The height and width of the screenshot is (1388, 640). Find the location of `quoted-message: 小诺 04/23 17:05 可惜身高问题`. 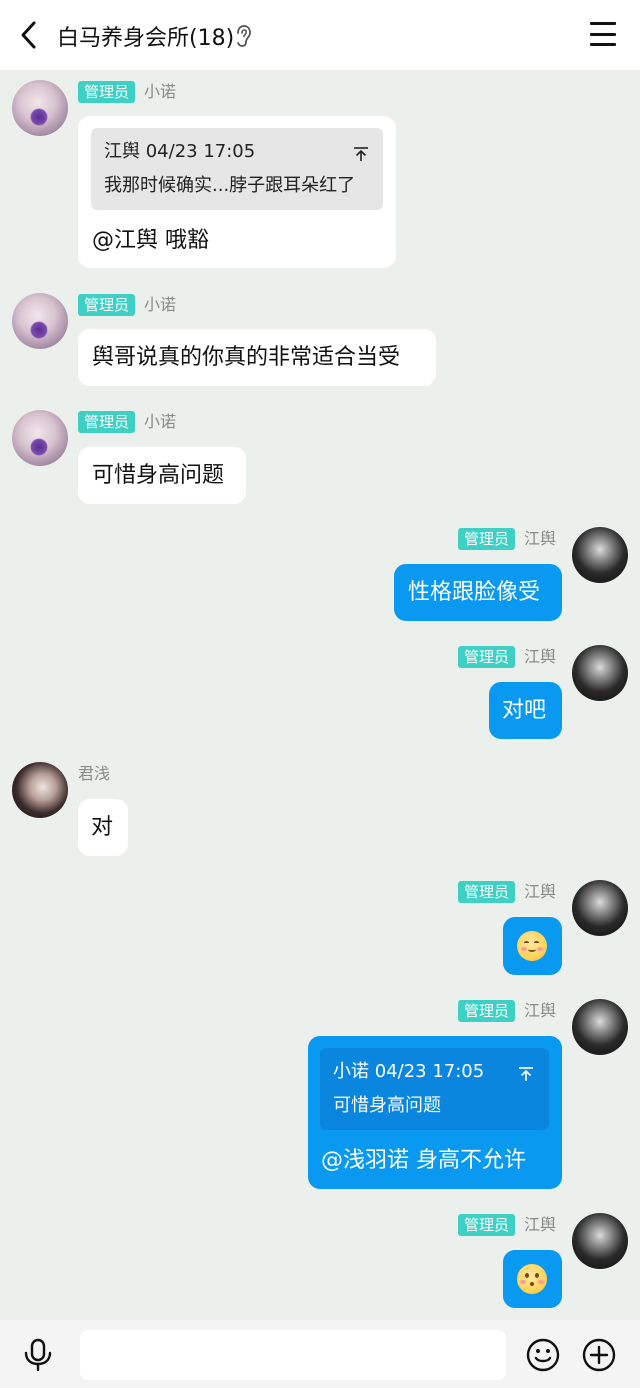

quoted-message: 小诺 04/23 17:05 可惜身高问题 is located at coordinates (434, 1089).